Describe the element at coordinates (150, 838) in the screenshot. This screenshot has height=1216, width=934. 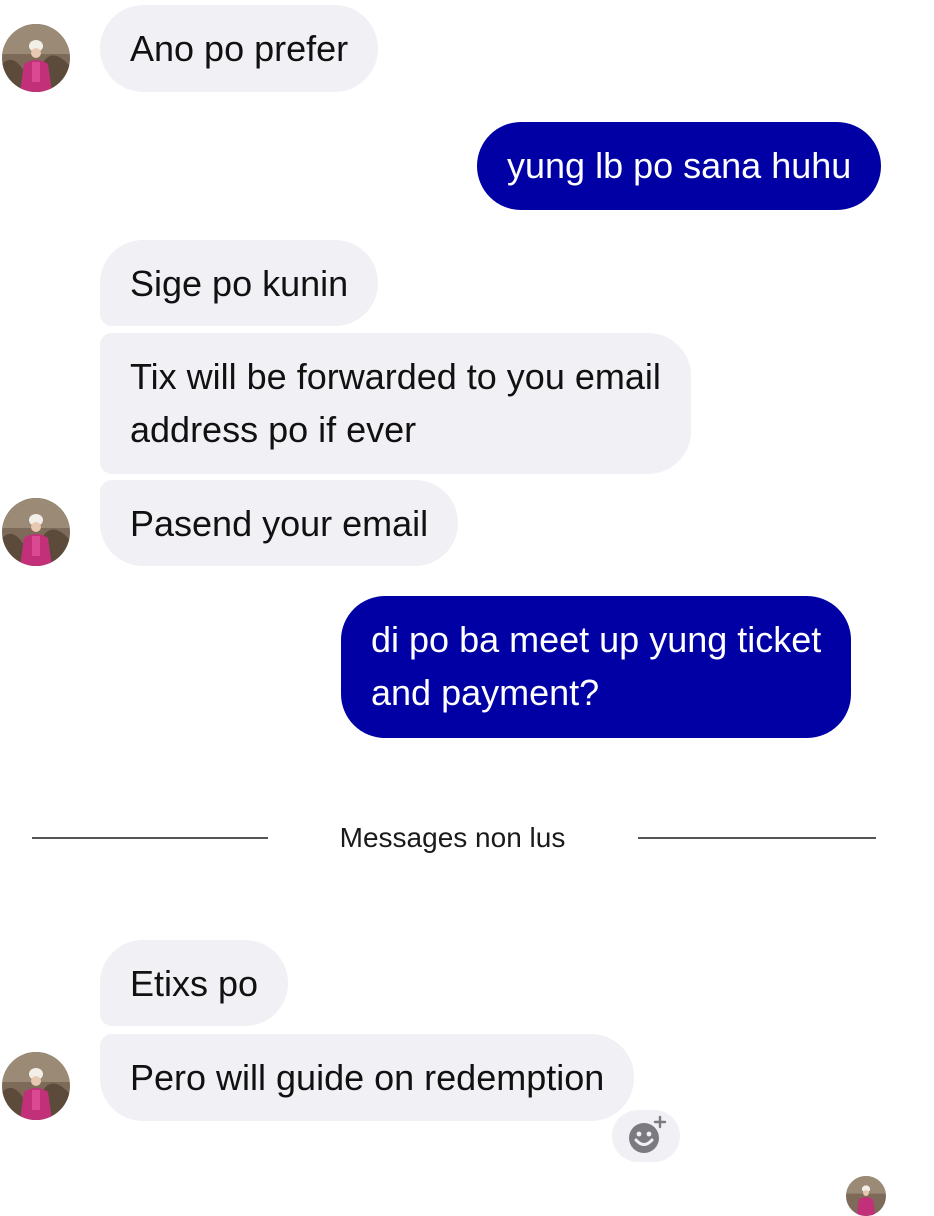
I see `unread-divider-line-left` at that location.